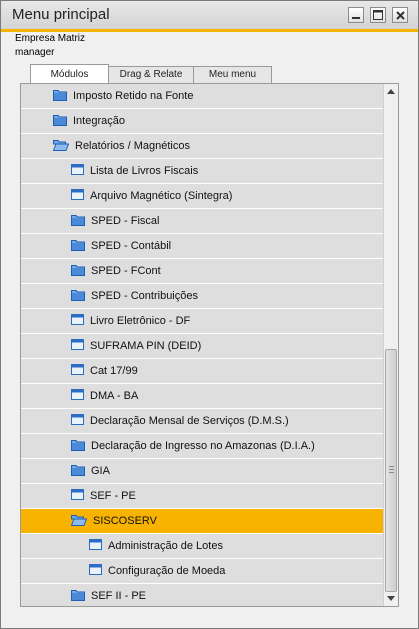  Describe the element at coordinates (125, 221) in the screenshot. I see `tree-item-label: SPED - Fiscal` at that location.